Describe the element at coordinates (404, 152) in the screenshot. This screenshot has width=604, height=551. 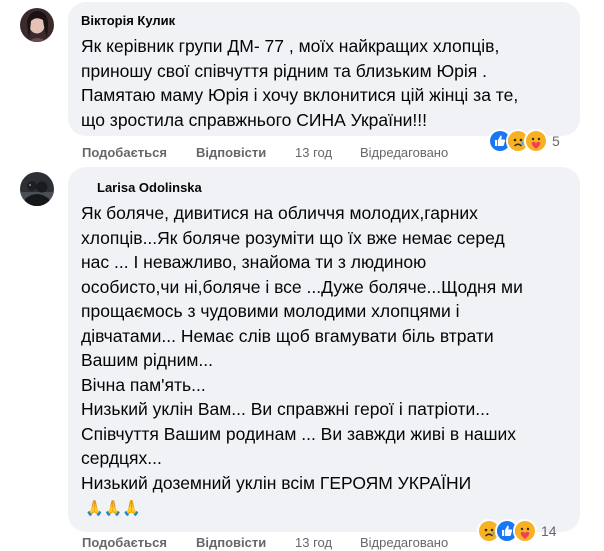
I see `edited-label: Відредаговано` at that location.